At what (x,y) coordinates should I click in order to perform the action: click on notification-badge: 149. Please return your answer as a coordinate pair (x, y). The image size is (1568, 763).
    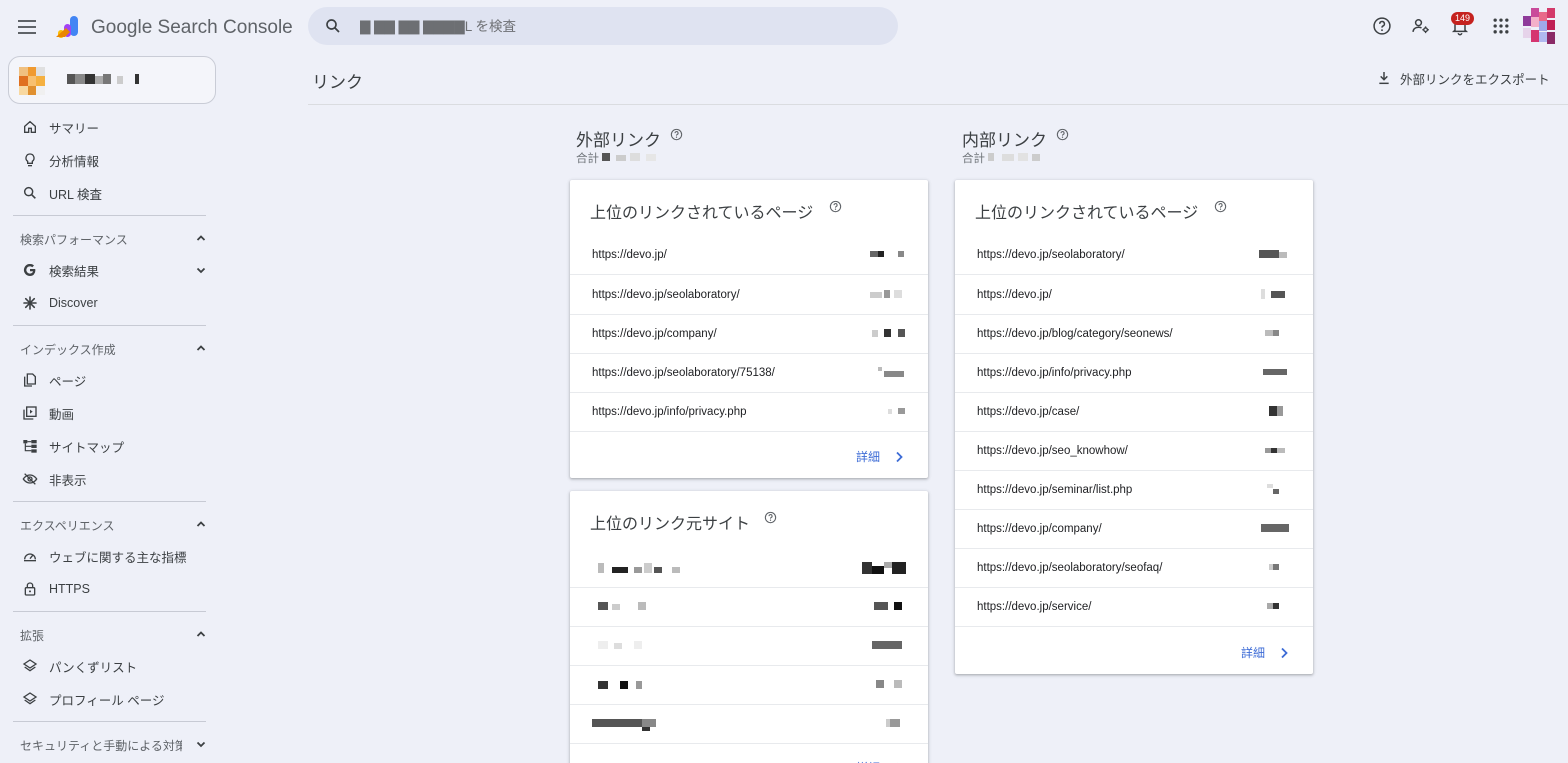
    Looking at the image, I should click on (1463, 18).